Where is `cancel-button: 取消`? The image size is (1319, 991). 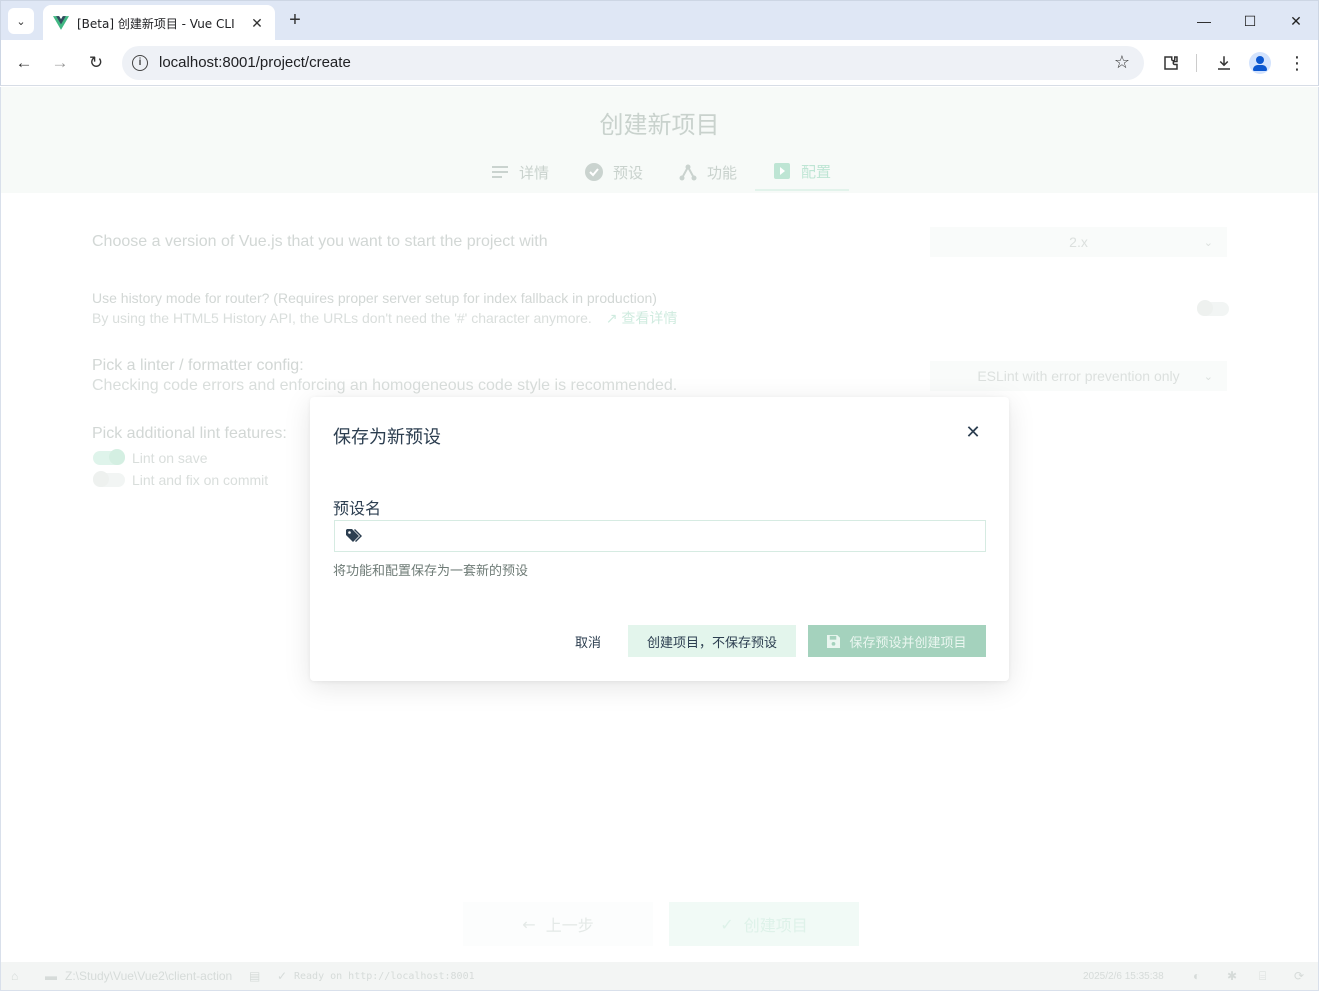
cancel-button: 取消 is located at coordinates (588, 641).